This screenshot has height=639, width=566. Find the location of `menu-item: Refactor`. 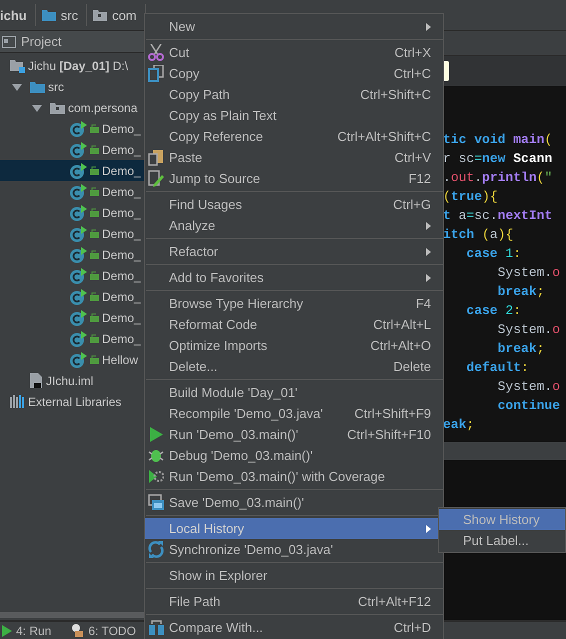

menu-item: Refactor is located at coordinates (294, 251).